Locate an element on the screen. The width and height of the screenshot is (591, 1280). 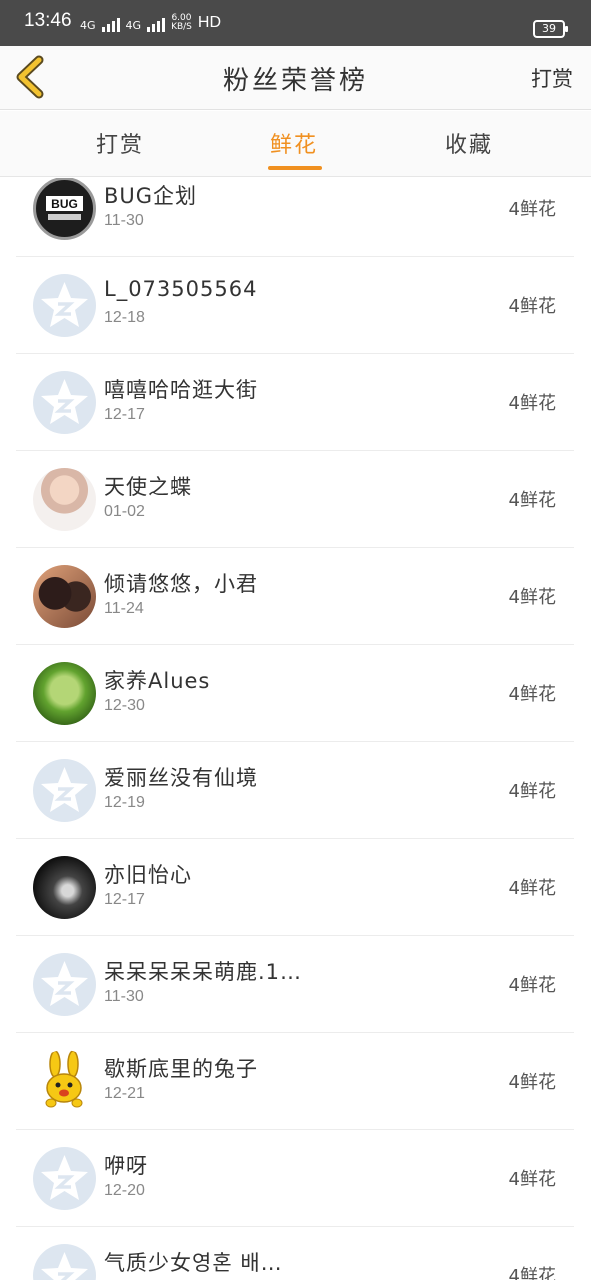
fan-date: 01-02 is located at coordinates (124, 511).